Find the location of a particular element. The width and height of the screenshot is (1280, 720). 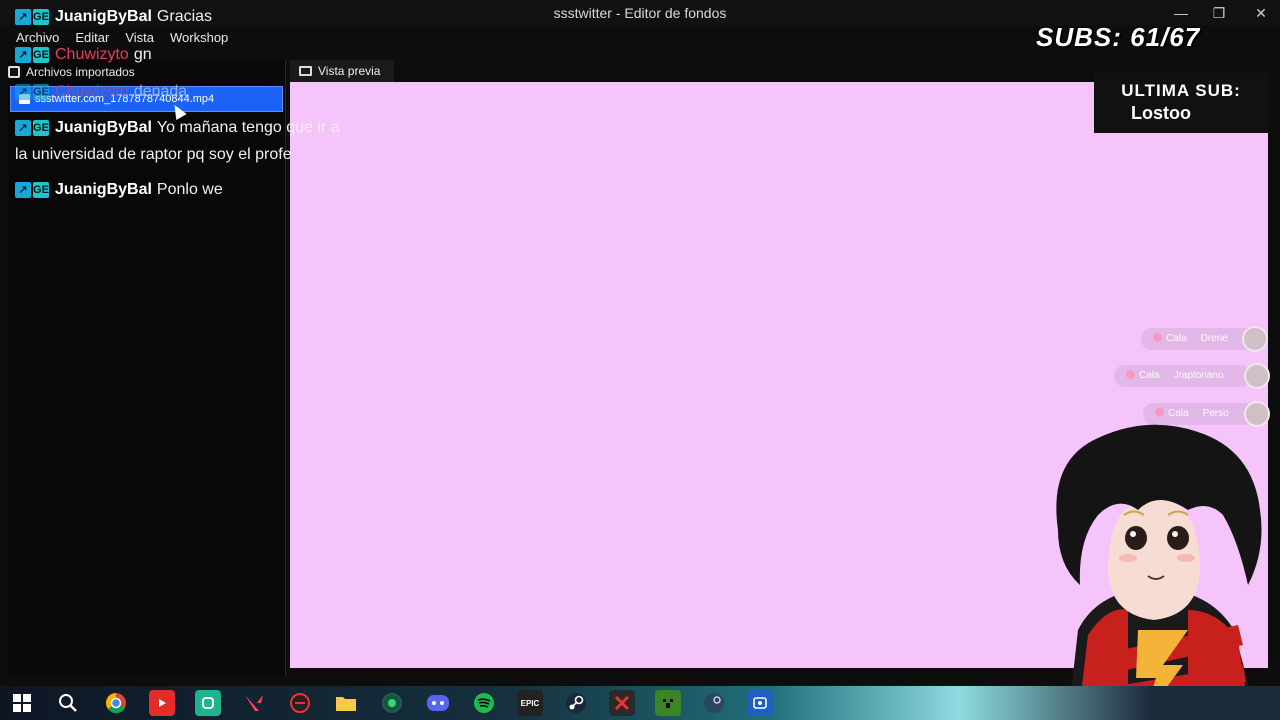

close-button: ✕ is located at coordinates (1261, 13).